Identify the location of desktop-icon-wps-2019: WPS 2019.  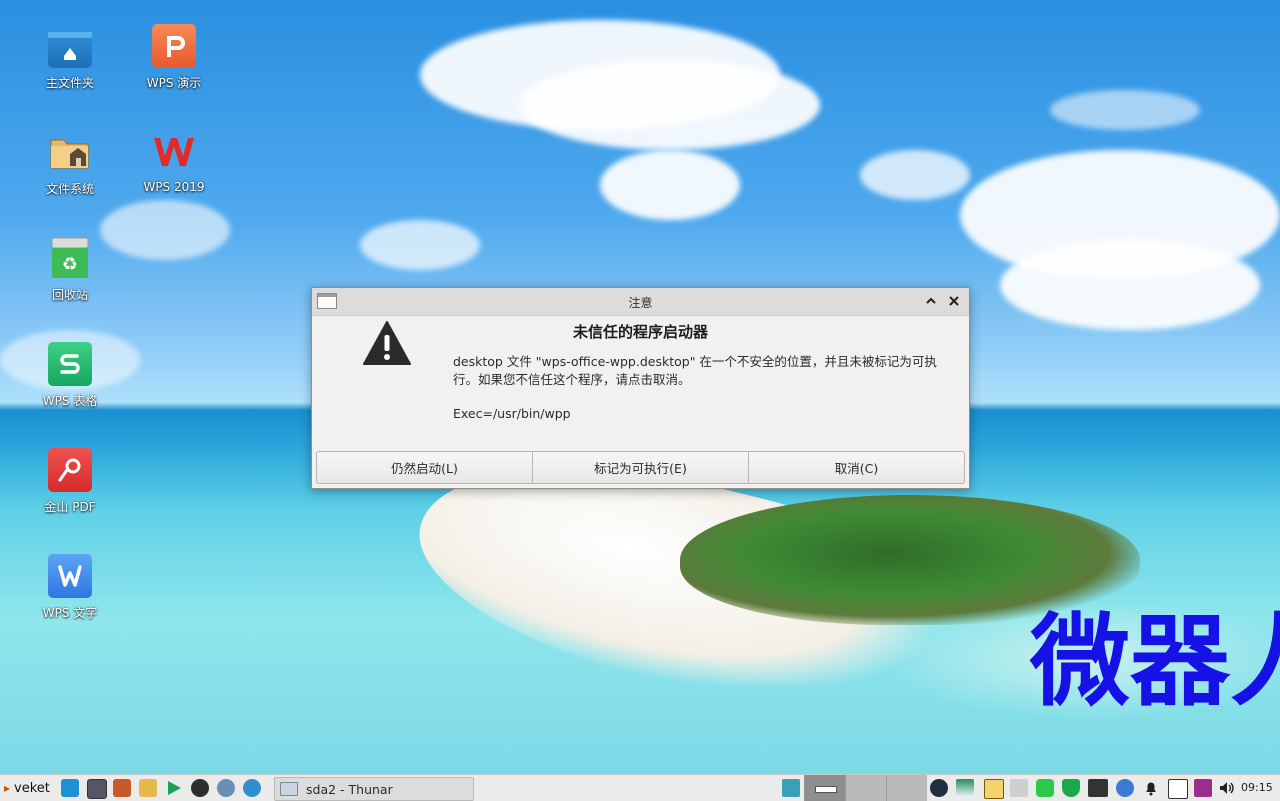
(174, 162).